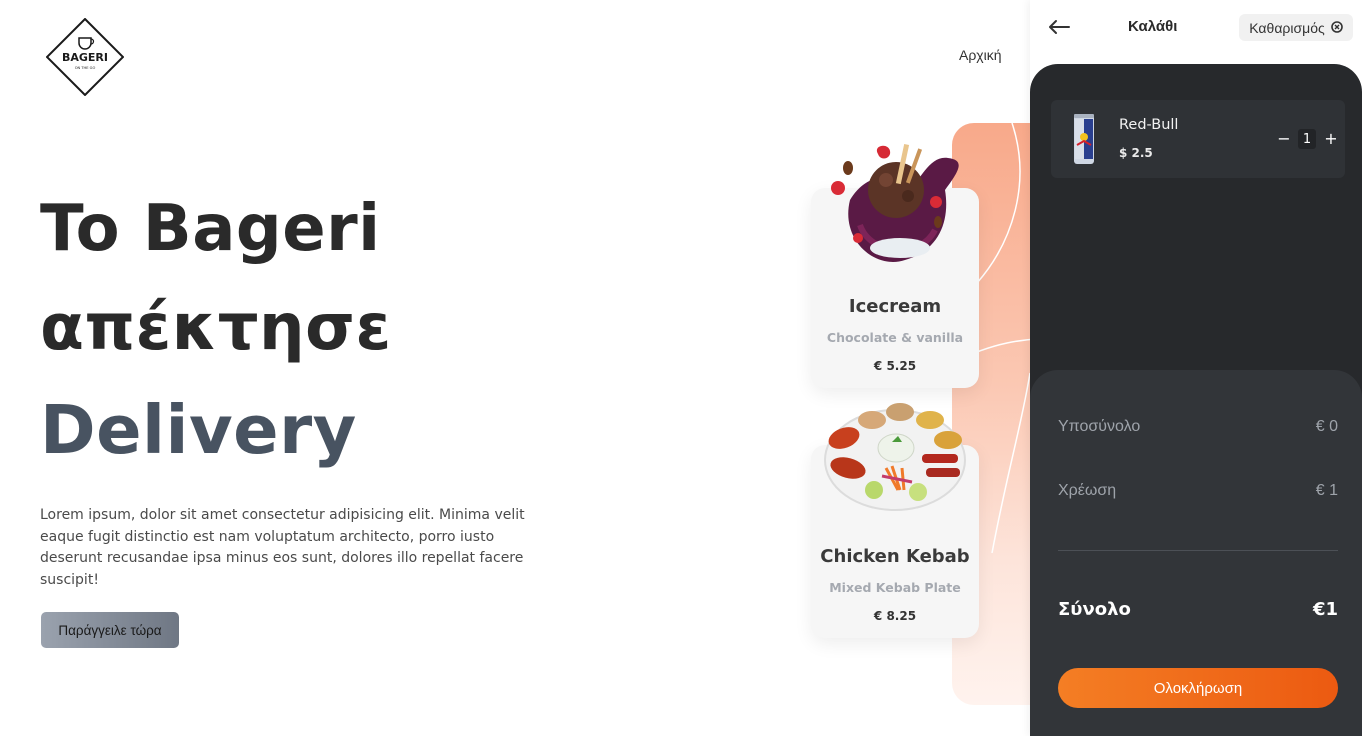 This screenshot has height=736, width=1362. What do you see at coordinates (1099, 426) in the screenshot?
I see `subtotal-label: Υποσύνολο` at bounding box center [1099, 426].